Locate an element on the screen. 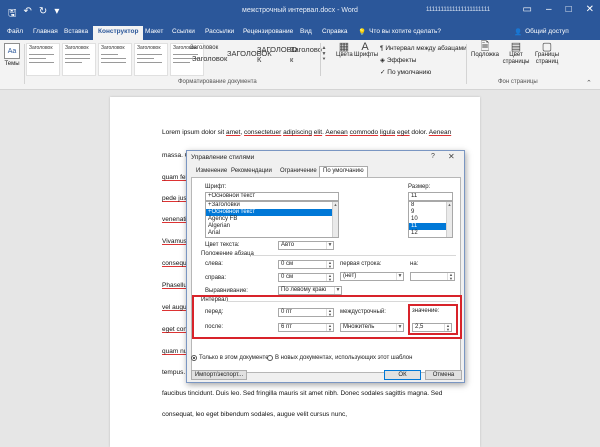  page-color-button: ▤ Цвет страницы is located at coordinates (516, 54).